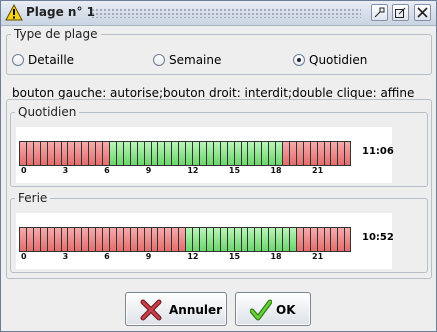 Image resolution: width=437 pixels, height=332 pixels. What do you see at coordinates (176, 309) in the screenshot?
I see `cancel-button: Annuler` at bounding box center [176, 309].